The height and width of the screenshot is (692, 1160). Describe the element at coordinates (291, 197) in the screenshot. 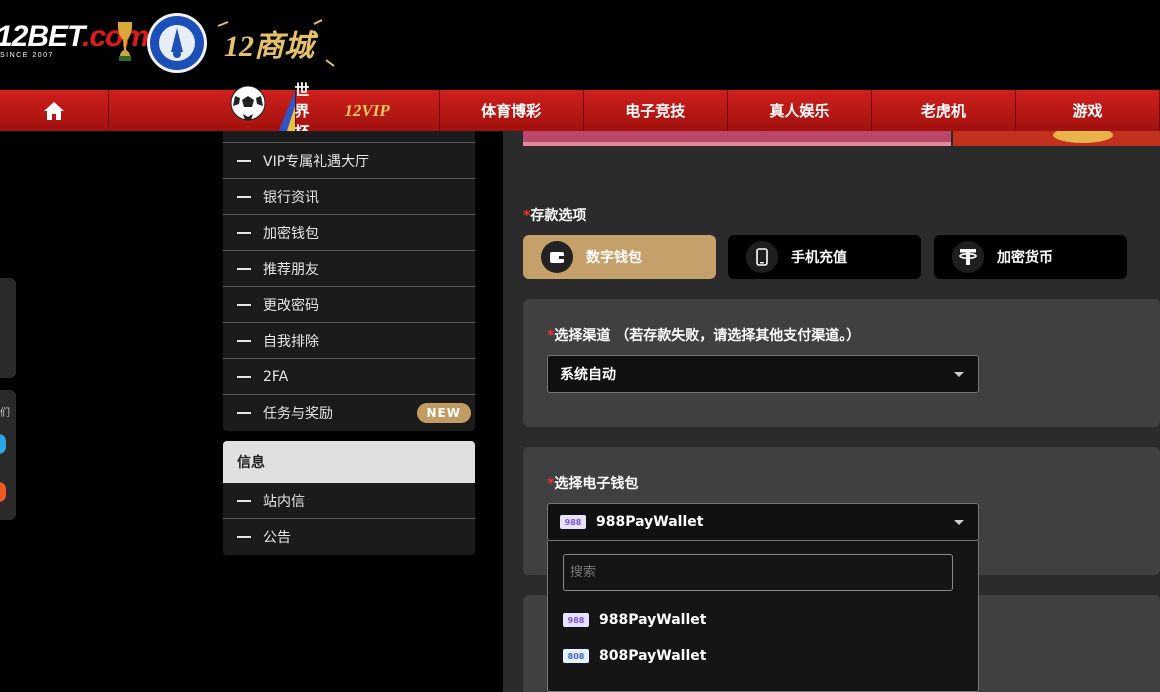

I see `sidebar-item-label: 银行资讯` at that location.